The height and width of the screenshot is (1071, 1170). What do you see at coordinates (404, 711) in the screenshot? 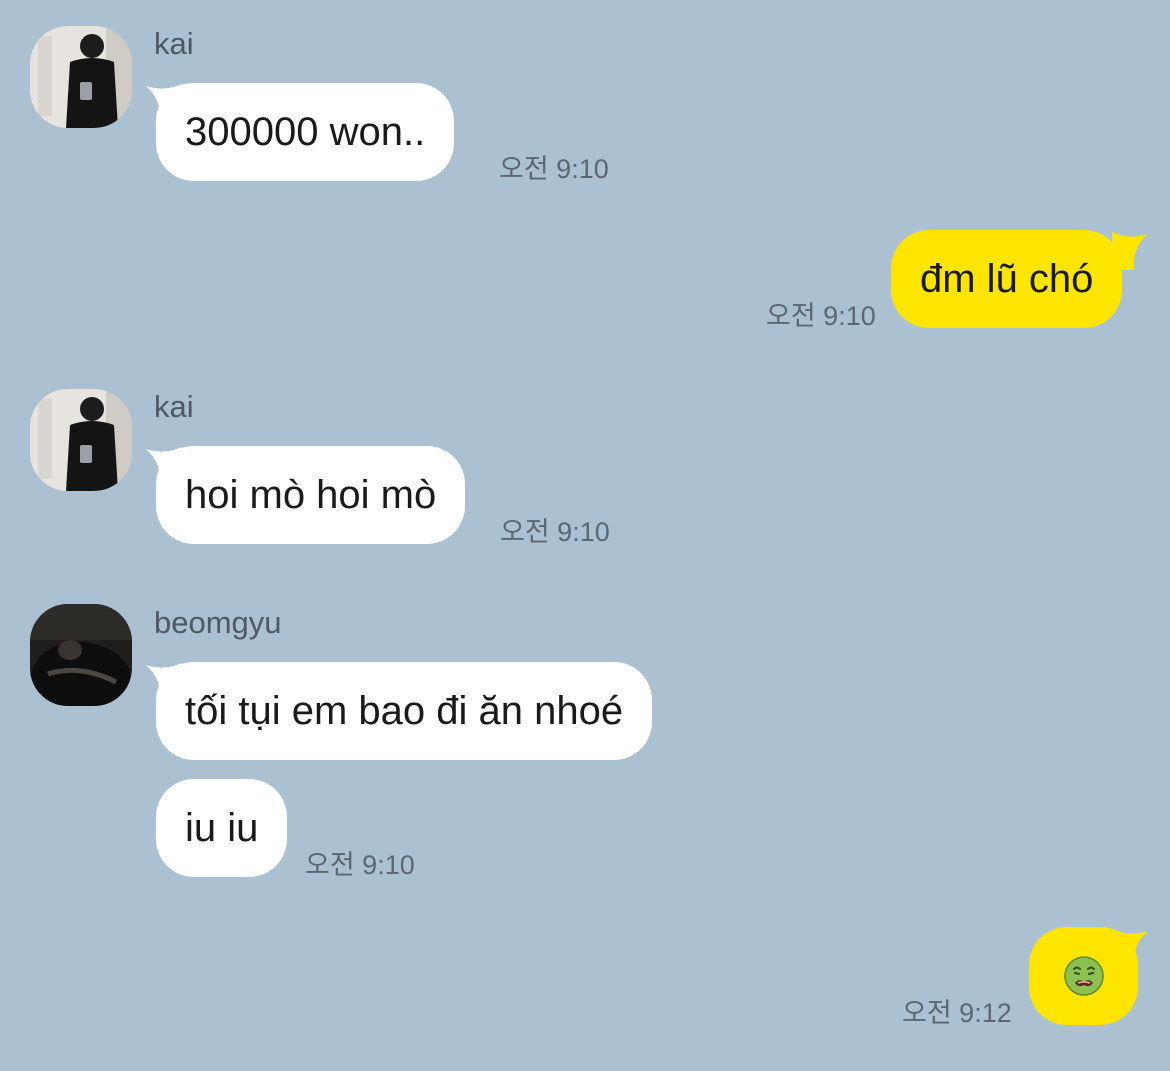
I see `message-bubble: tối tụi em bao đi ăn nhoé` at bounding box center [404, 711].